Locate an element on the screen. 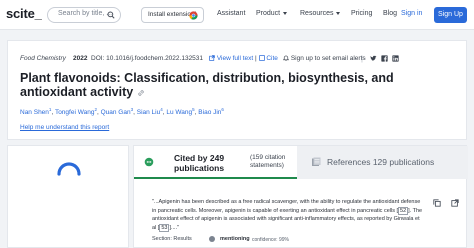 The height and width of the screenshot is (248, 474). nav-pricing: Pricing is located at coordinates (361, 13).